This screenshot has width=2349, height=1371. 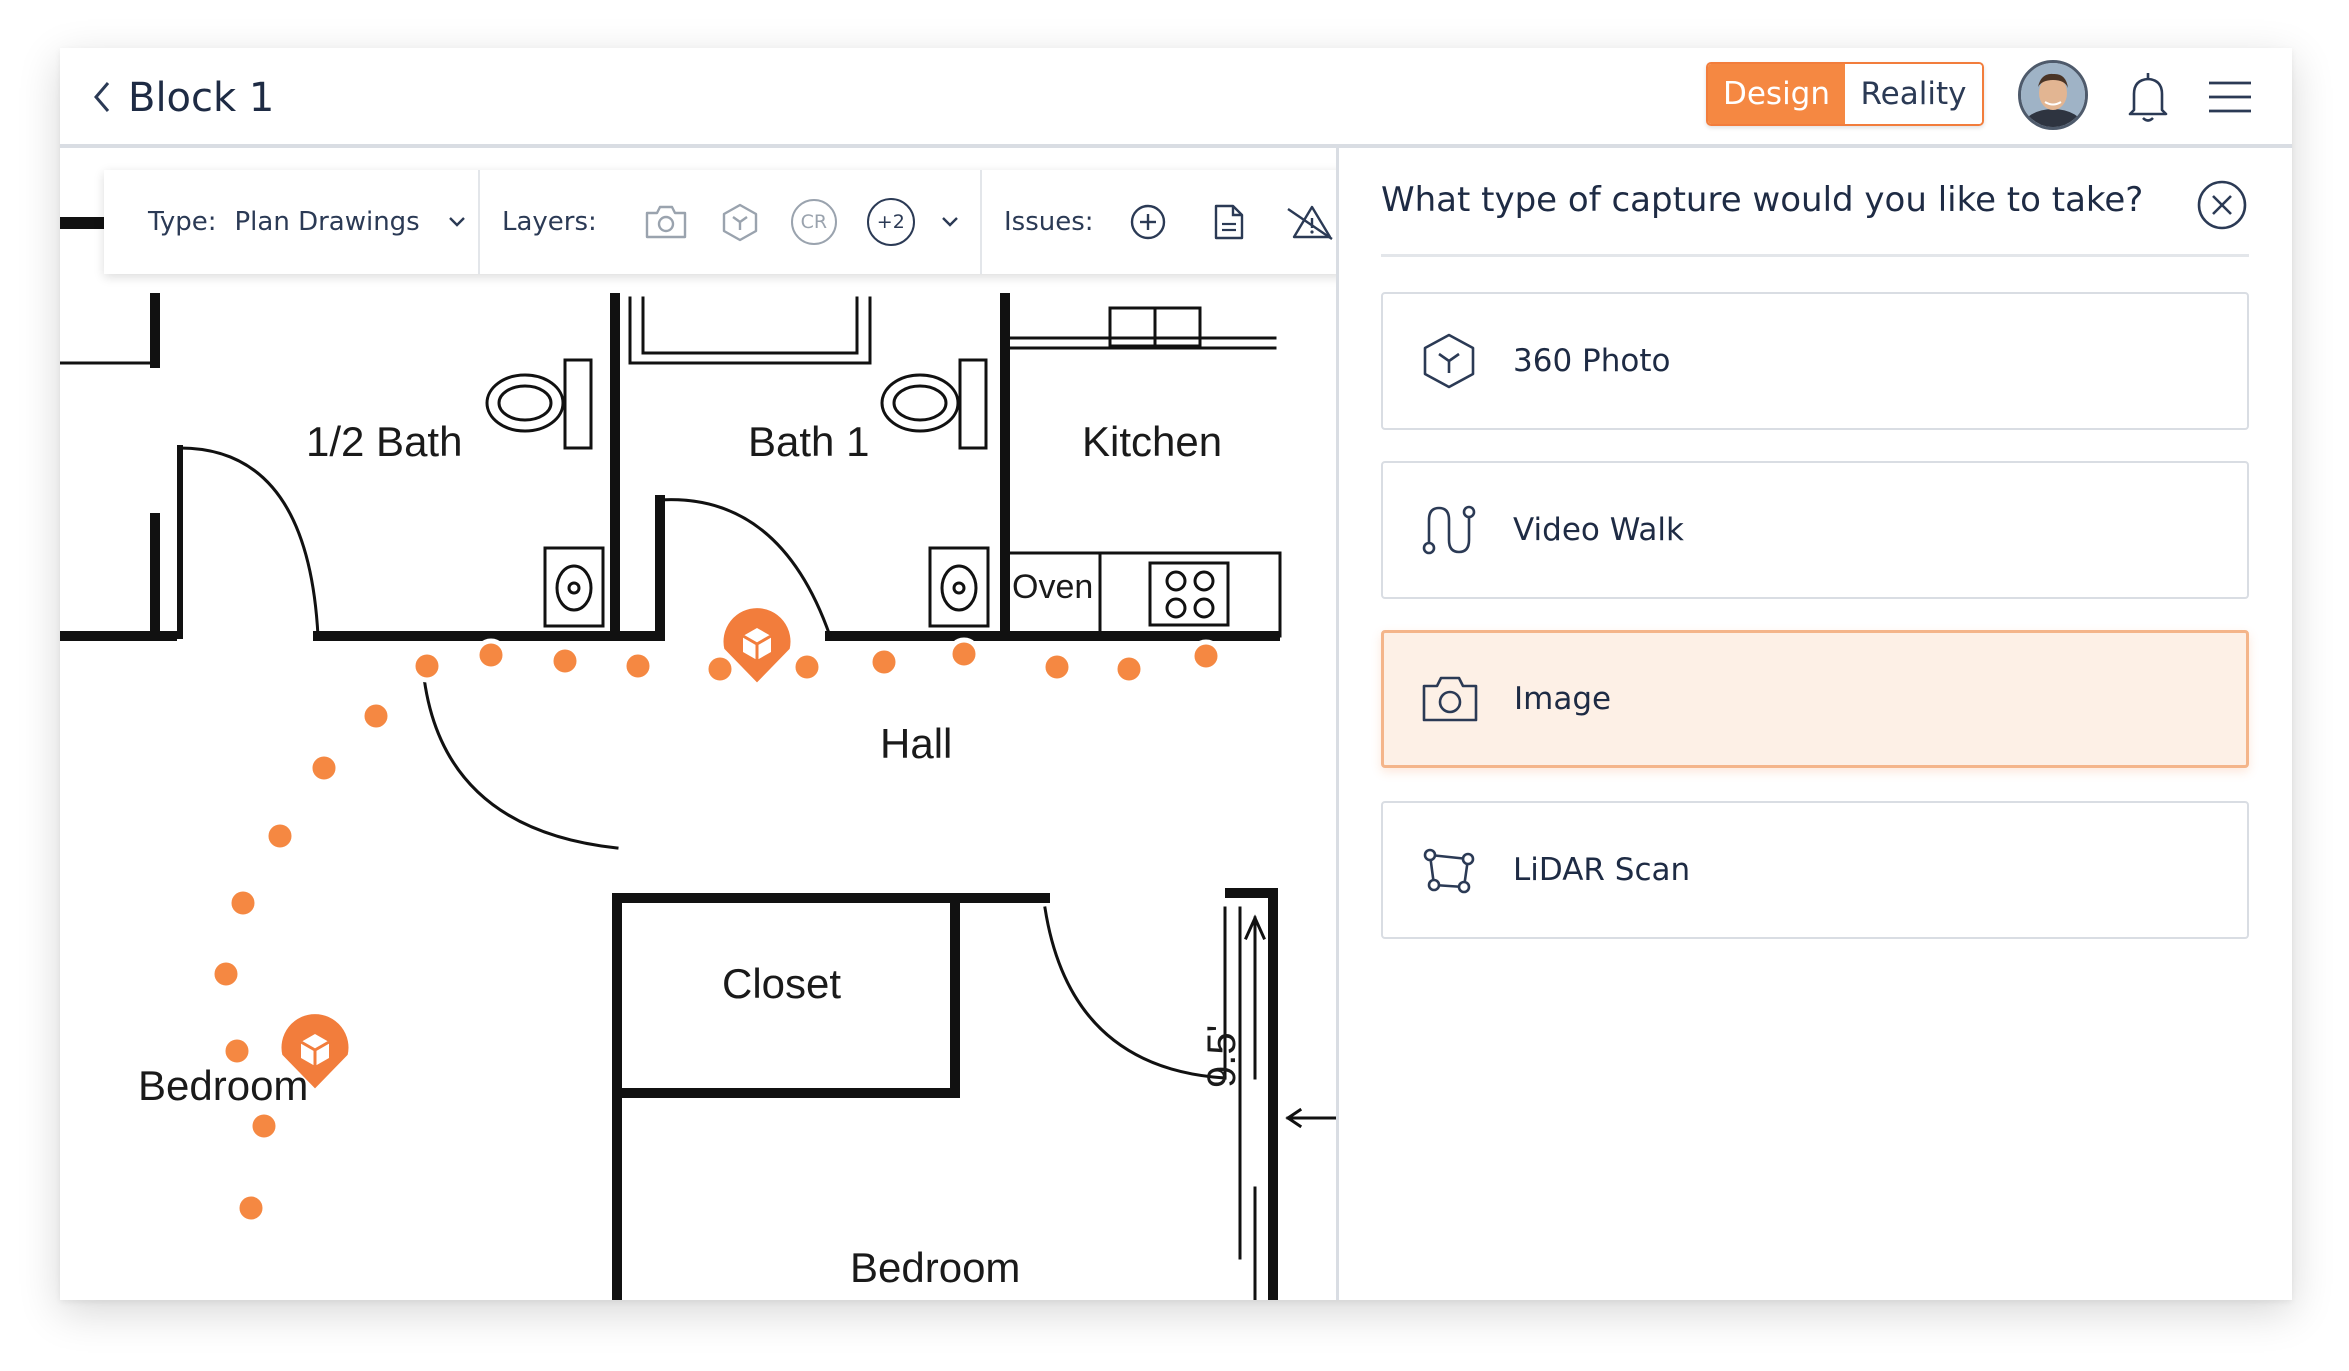 I want to click on page-title: Block 1, so click(x=201, y=98).